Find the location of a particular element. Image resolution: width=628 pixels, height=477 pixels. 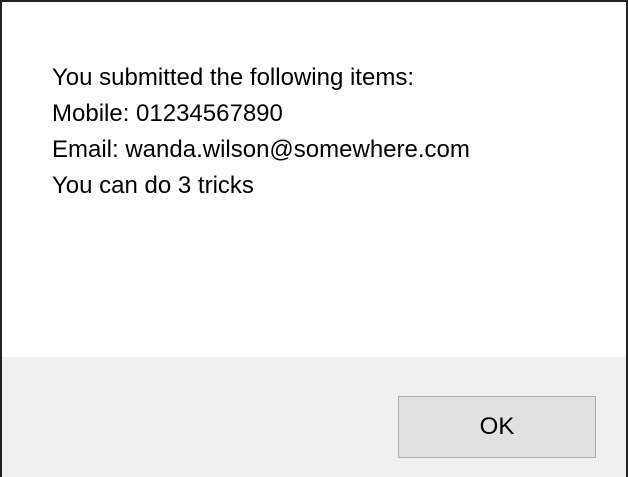

ok-button: OK is located at coordinates (497, 427).